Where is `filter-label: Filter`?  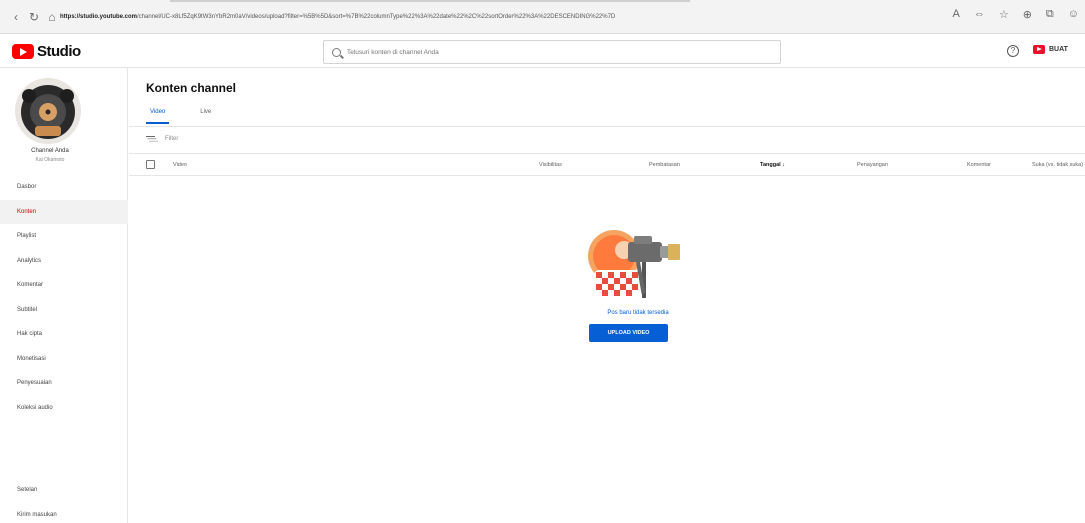
filter-label: Filter is located at coordinates (172, 139).